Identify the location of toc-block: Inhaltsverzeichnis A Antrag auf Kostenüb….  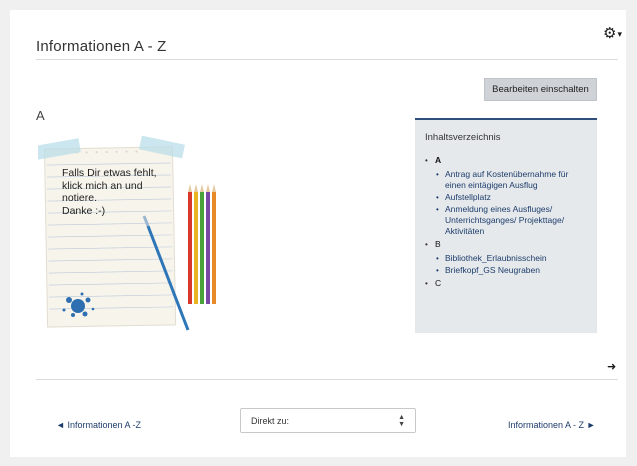
(506, 225).